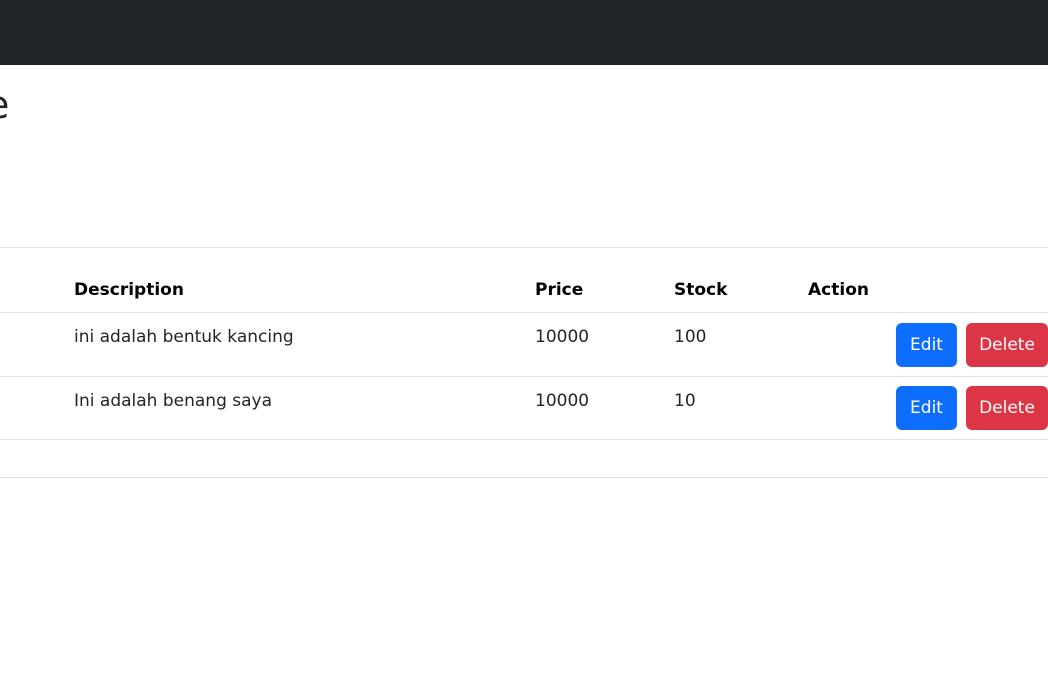 This screenshot has width=1048, height=700. I want to click on column-header-stock: Stock, so click(701, 290).